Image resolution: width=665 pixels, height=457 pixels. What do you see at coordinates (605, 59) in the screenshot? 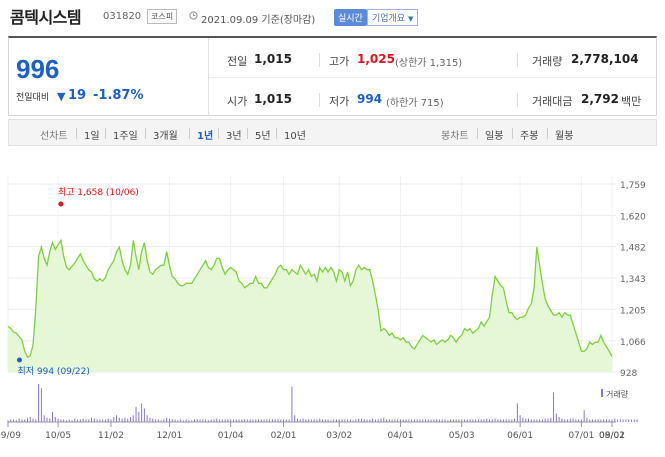
I see `volume-value: 2,778,104` at bounding box center [605, 59].